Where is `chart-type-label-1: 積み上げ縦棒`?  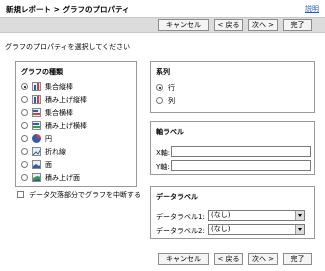 chart-type-label-1: 積み上げ縦棒 is located at coordinates (66, 100).